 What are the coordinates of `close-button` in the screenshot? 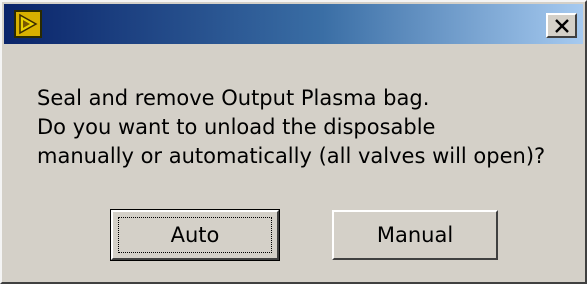 It's located at (561, 25).